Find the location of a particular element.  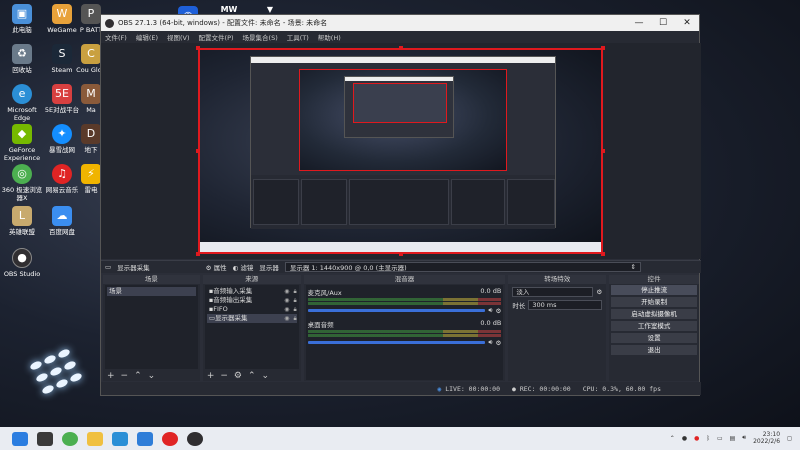

stop-streaming-button: 停止推流 is located at coordinates (654, 290).